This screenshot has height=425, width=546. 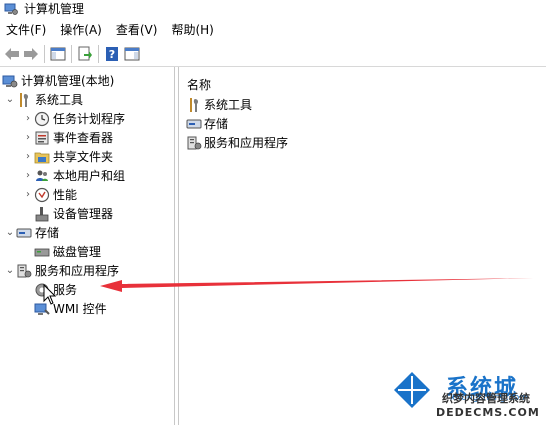 What do you see at coordinates (42, 252) in the screenshot?
I see `disk-icon` at bounding box center [42, 252].